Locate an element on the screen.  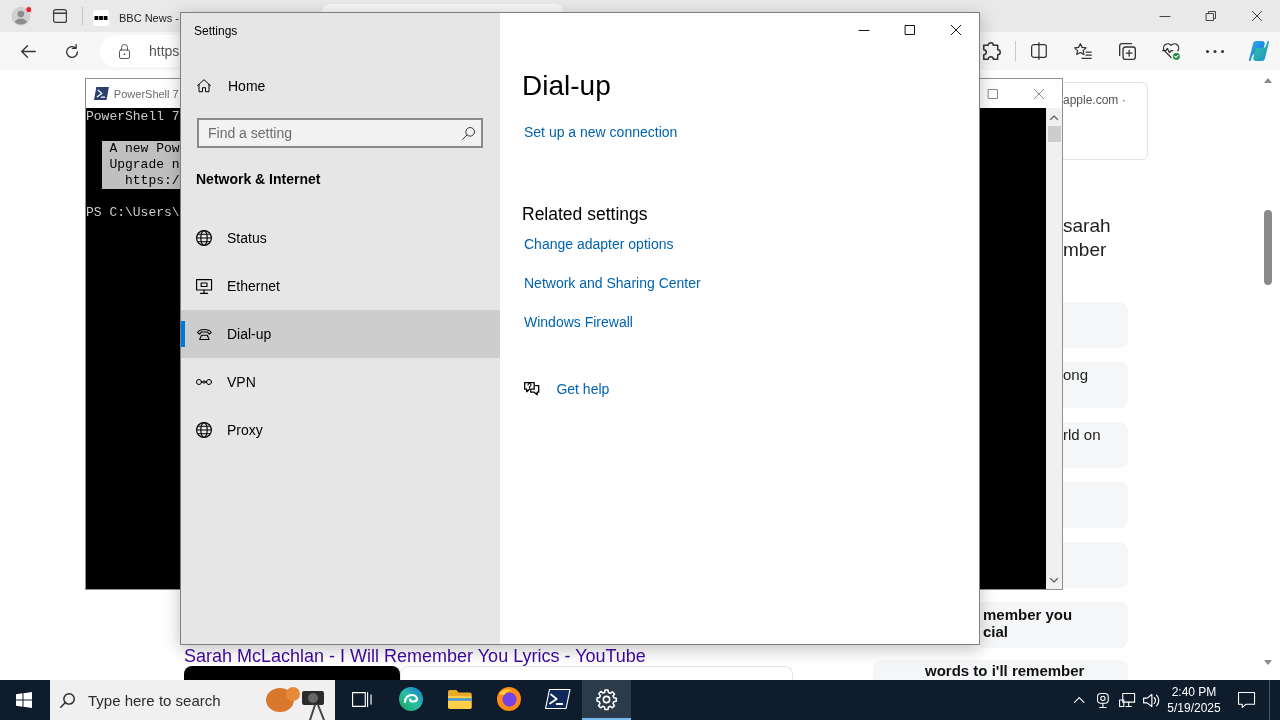
taskbar-app-button is located at coordinates (606, 700).